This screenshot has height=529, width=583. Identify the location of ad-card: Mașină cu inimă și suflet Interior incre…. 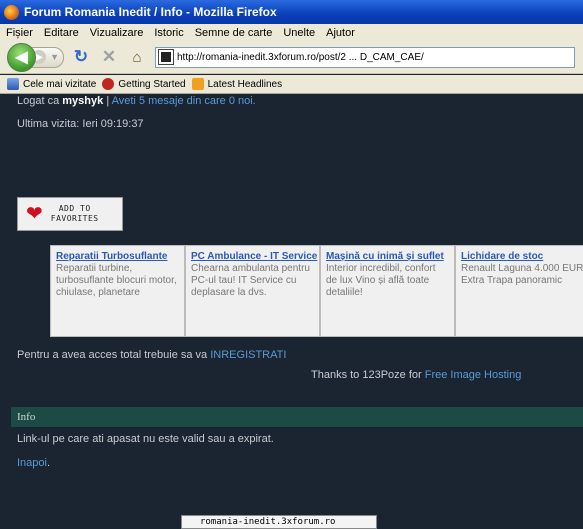
(387, 291).